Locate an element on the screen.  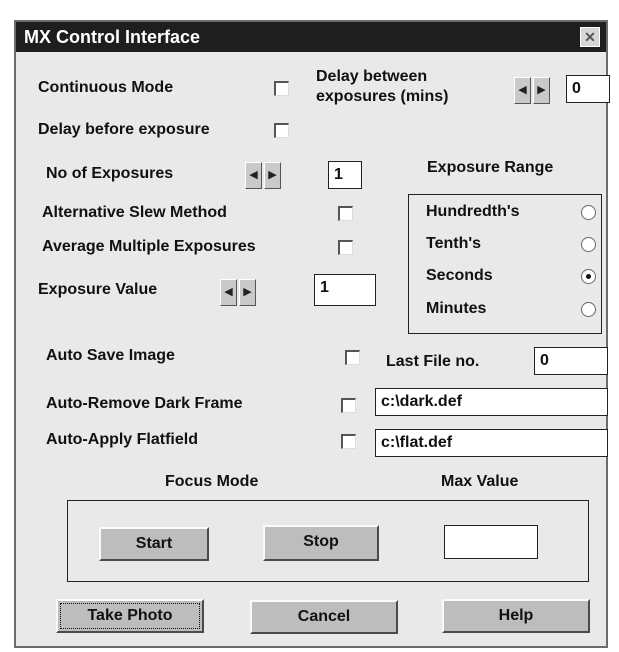
exposure-range-group: Hundredth's Tenth's Seconds Minutes is located at coordinates (505, 264).